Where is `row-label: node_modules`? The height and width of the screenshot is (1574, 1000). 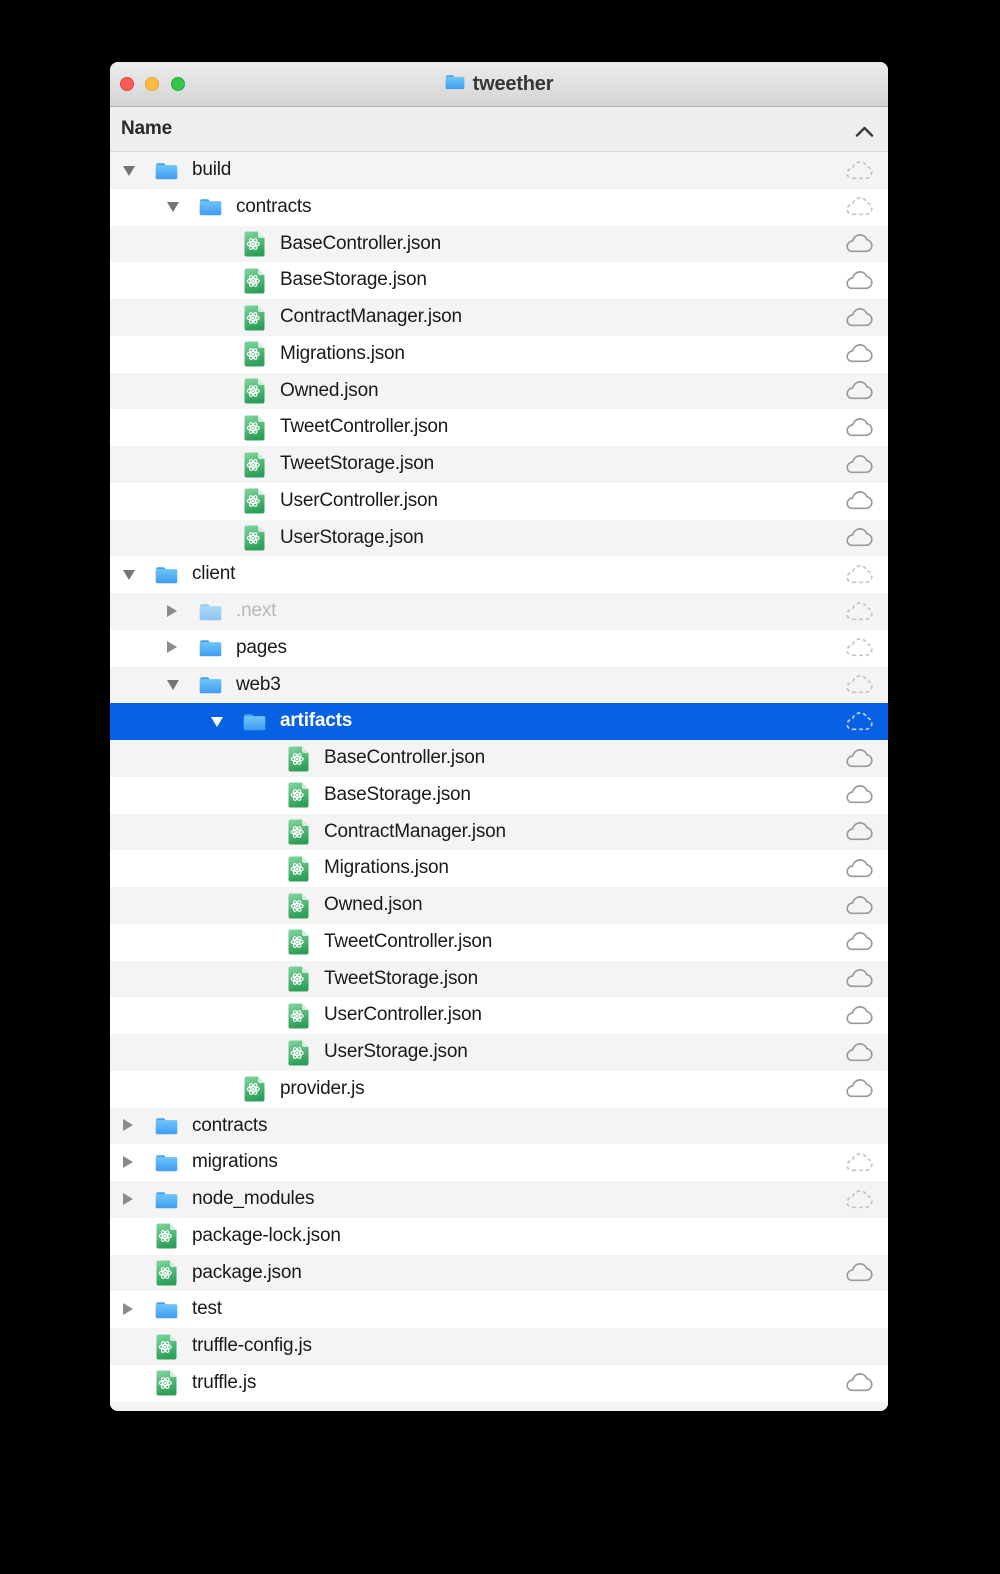 row-label: node_modules is located at coordinates (253, 1198).